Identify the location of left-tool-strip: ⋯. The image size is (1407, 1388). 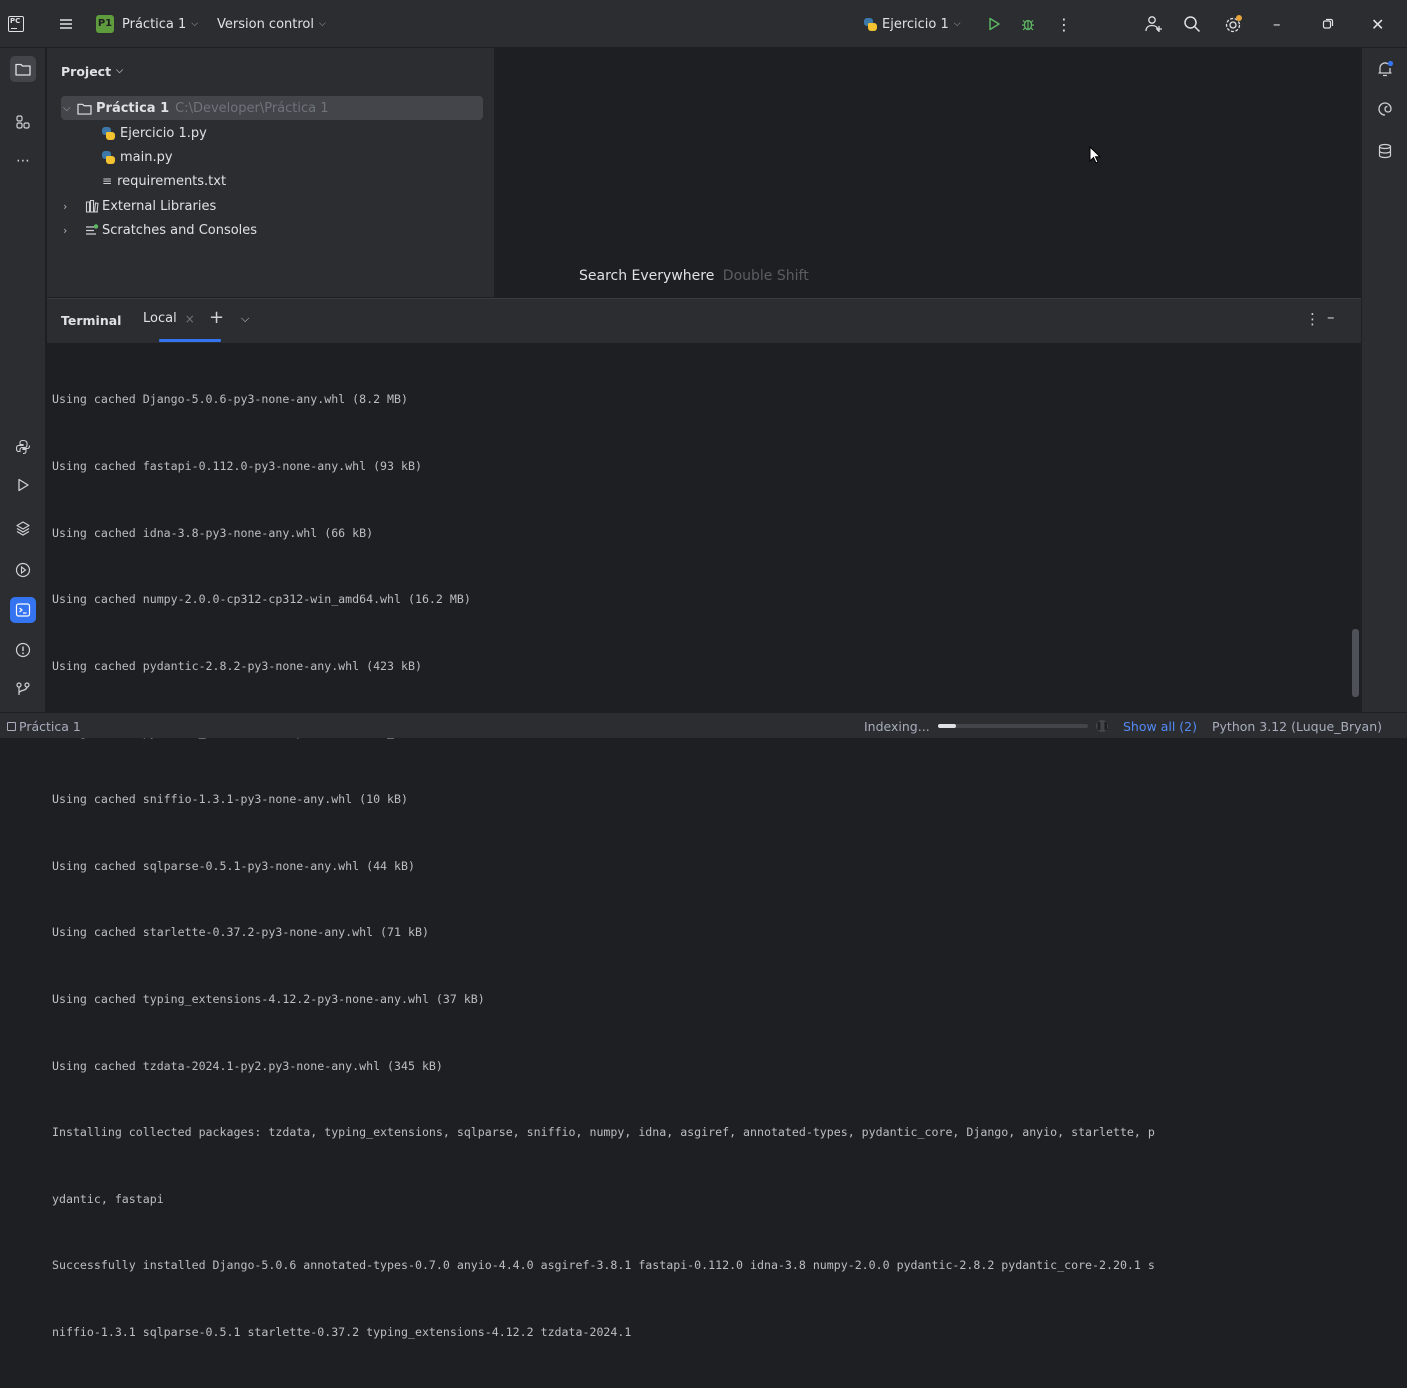
(23, 380).